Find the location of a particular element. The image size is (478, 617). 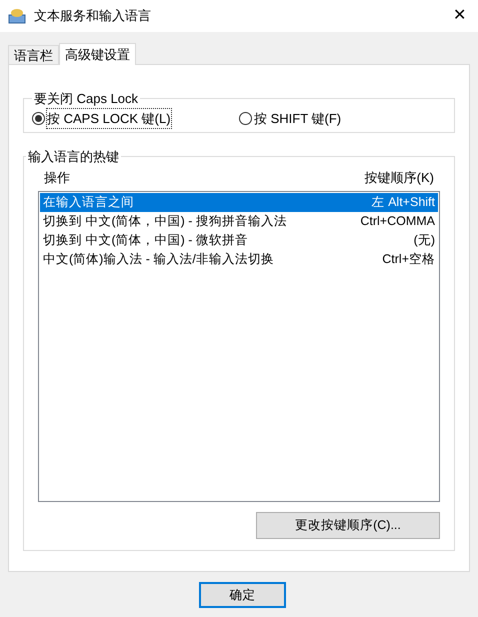

close-button: ✕ is located at coordinates (459, 16).